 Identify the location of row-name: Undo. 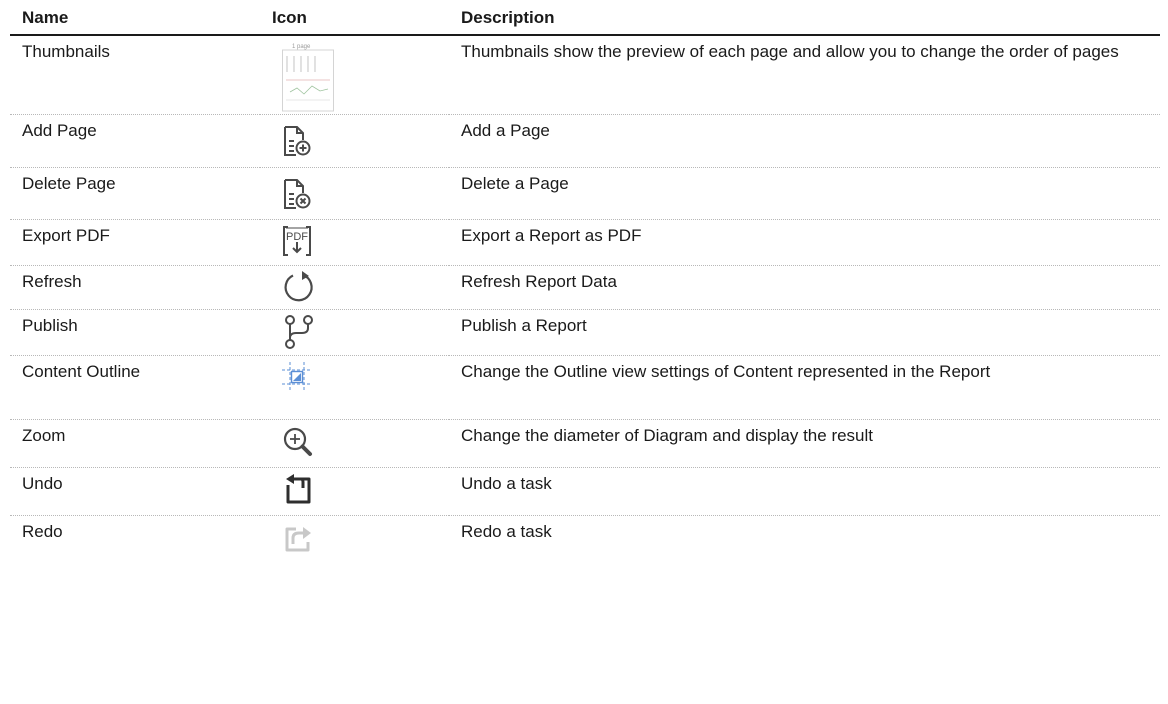
(42, 483).